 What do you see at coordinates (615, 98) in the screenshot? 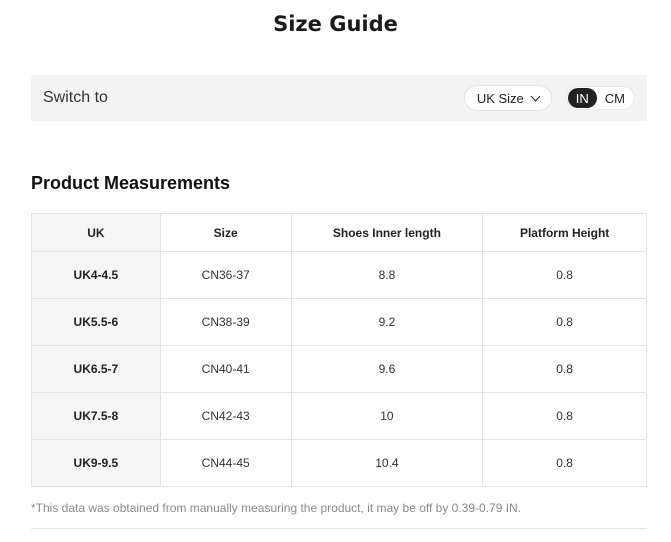
I see `unit-option-cm: CM` at bounding box center [615, 98].